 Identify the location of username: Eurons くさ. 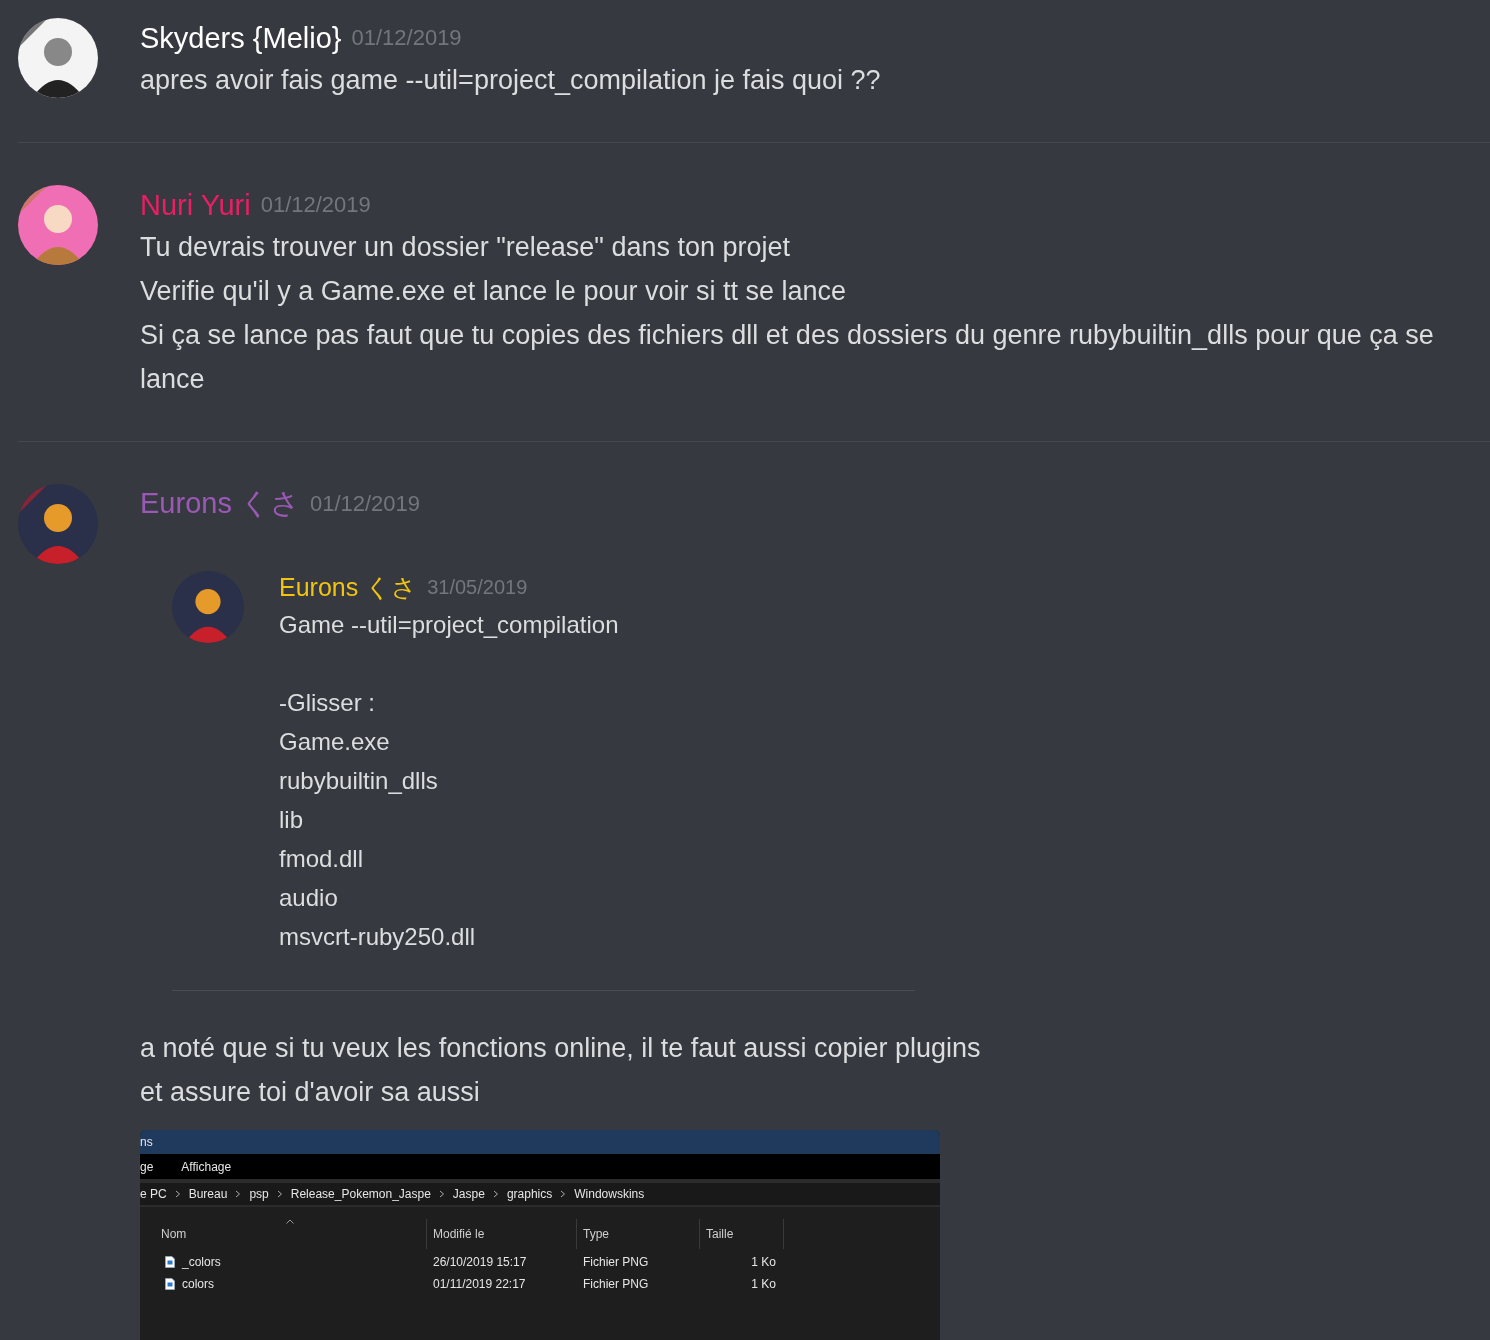
(348, 587).